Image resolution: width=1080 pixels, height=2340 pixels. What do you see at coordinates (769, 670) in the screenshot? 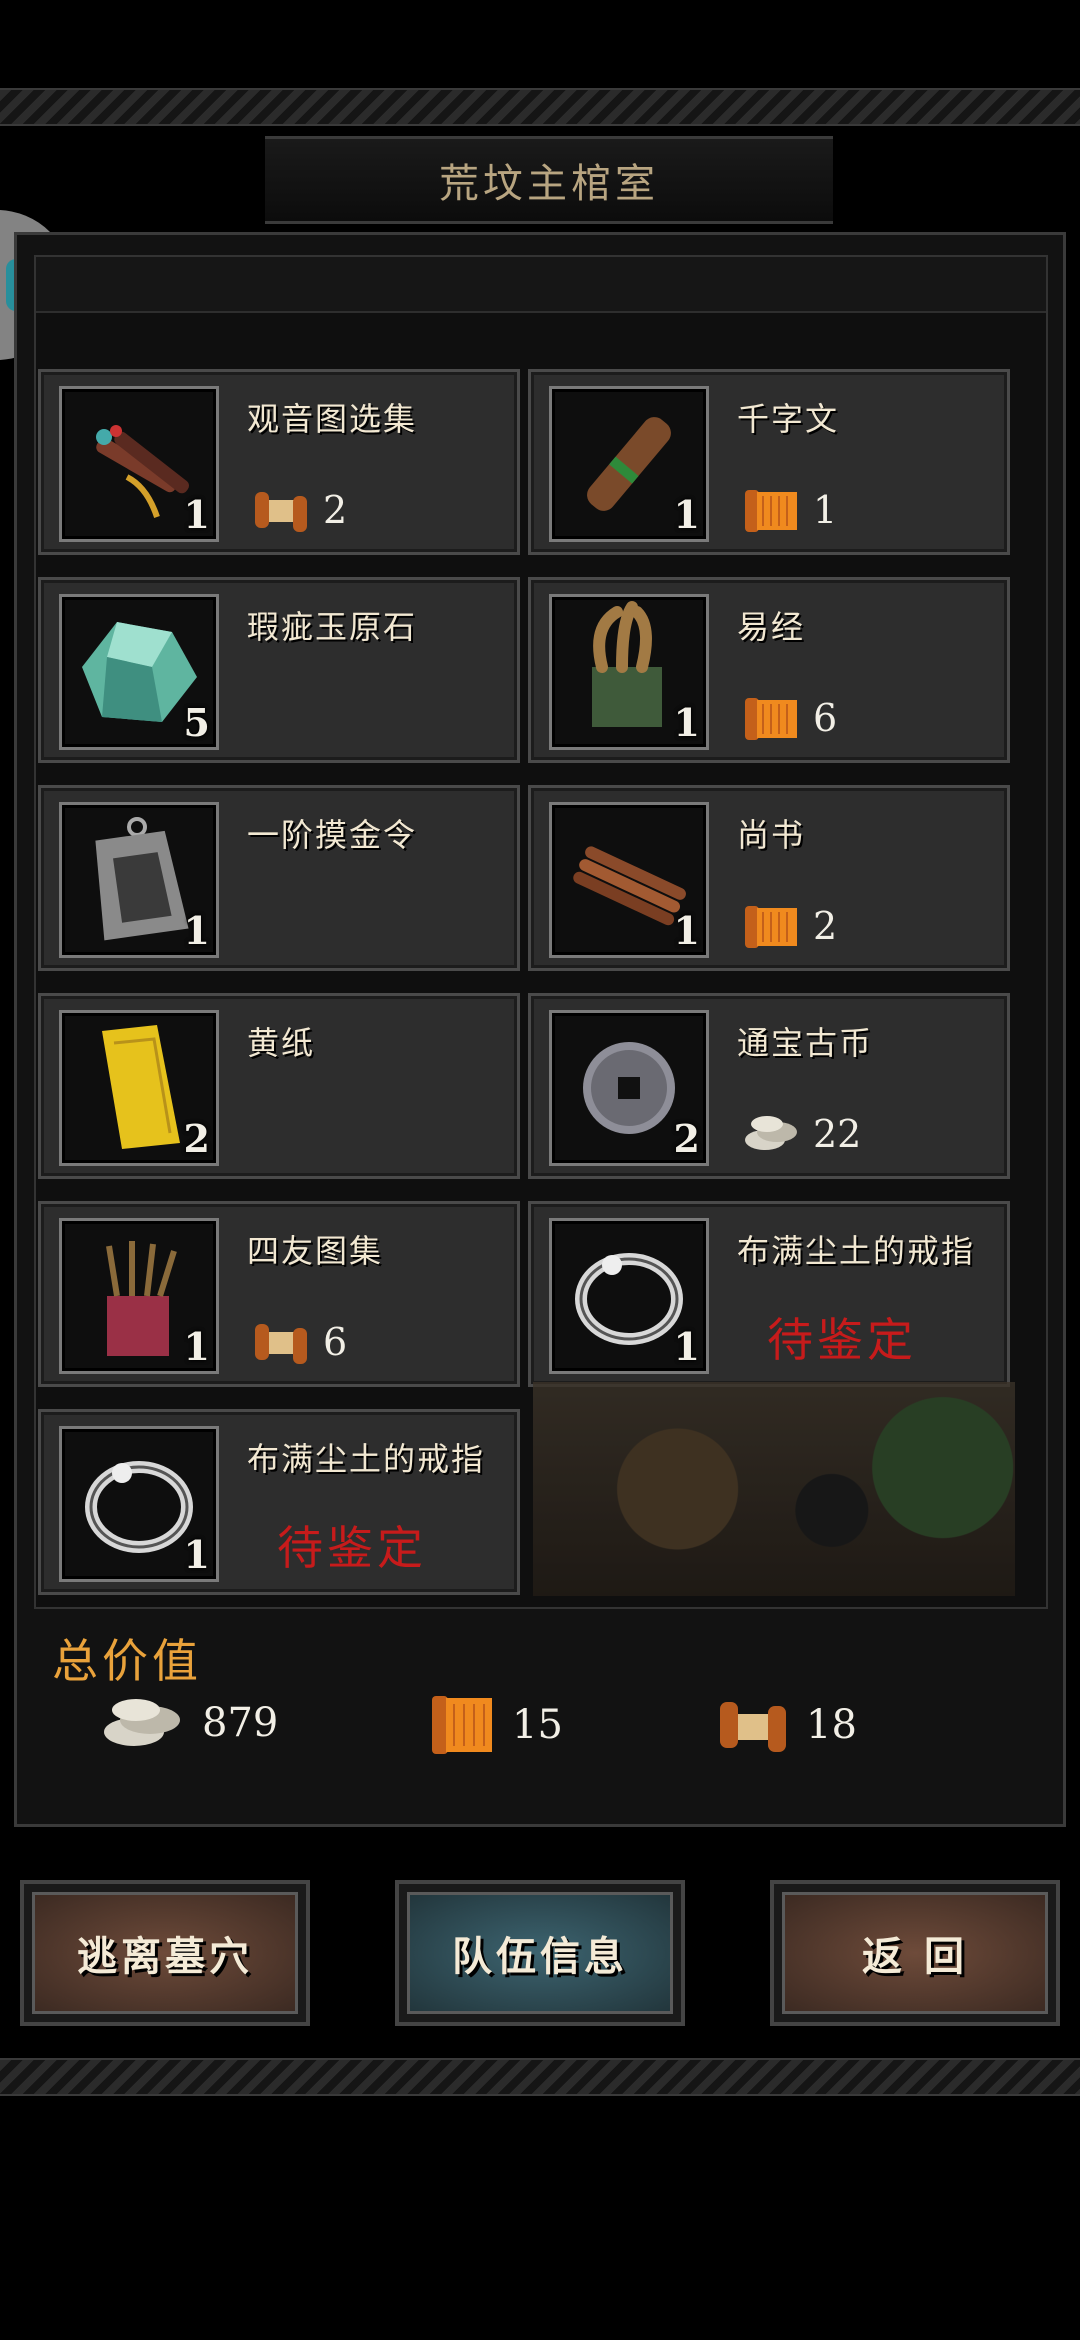
I see `loot-item-card: 1 易经 6` at bounding box center [769, 670].